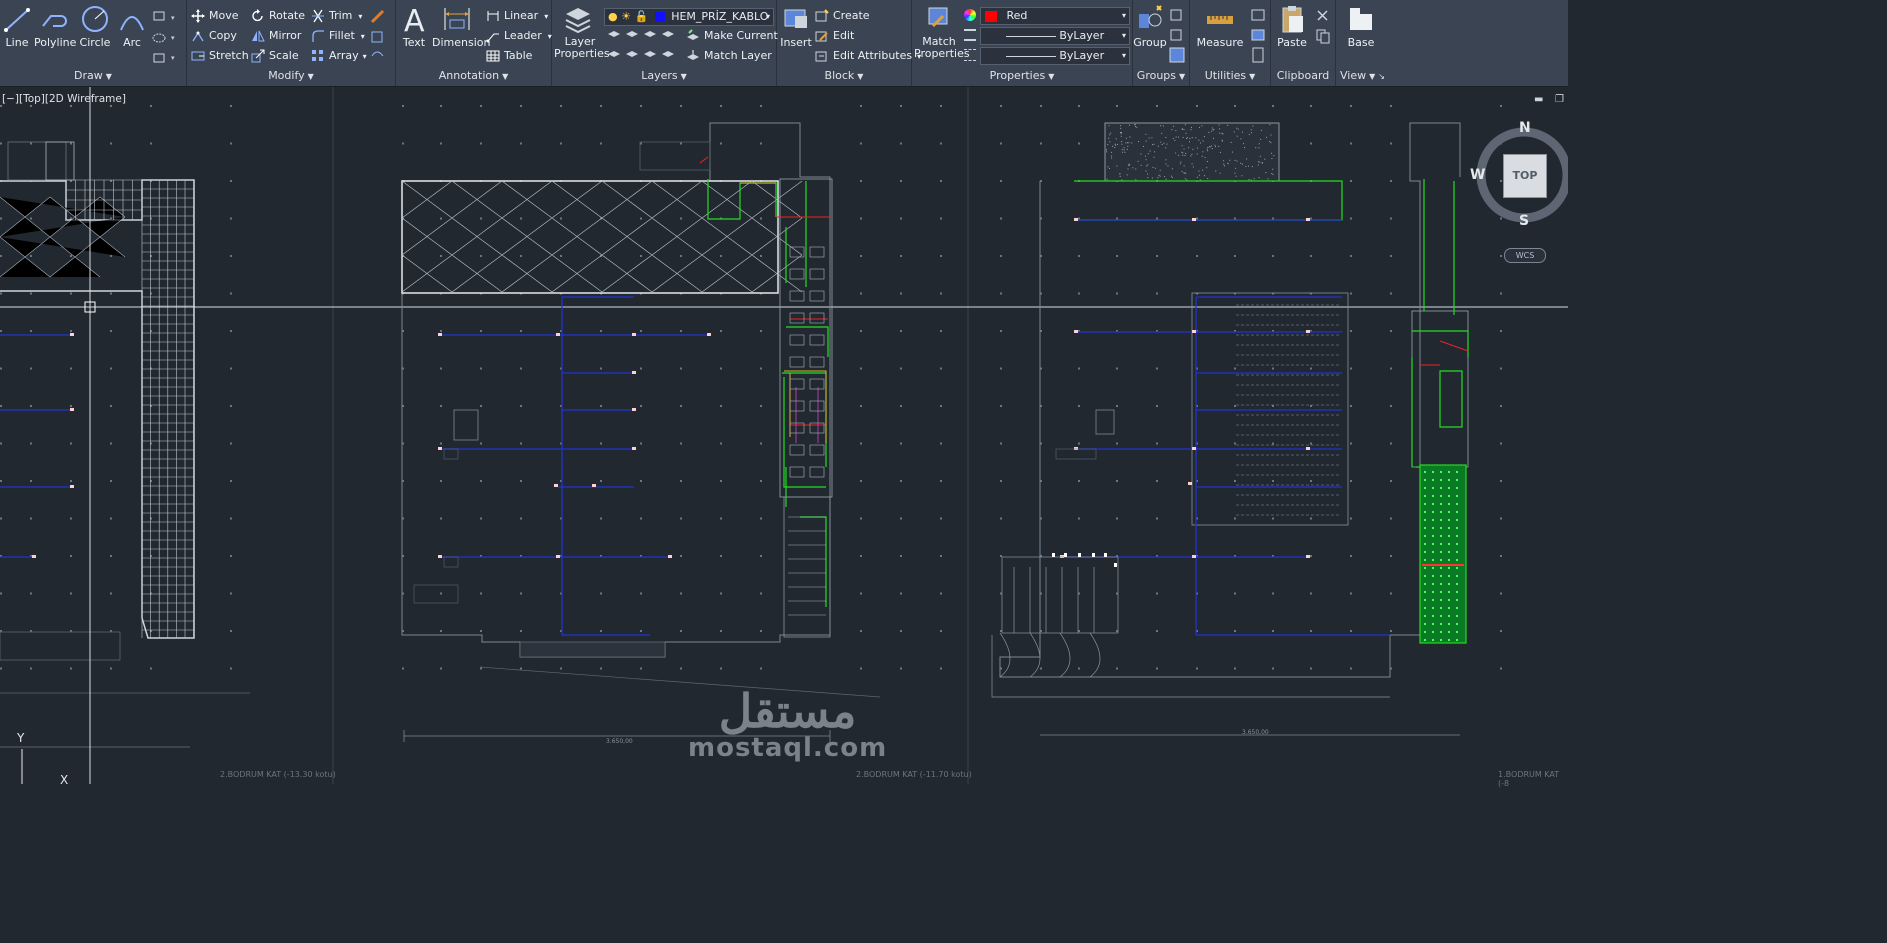 The width and height of the screenshot is (1887, 943). I want to click on dimension-button: Dimension, so click(461, 26).